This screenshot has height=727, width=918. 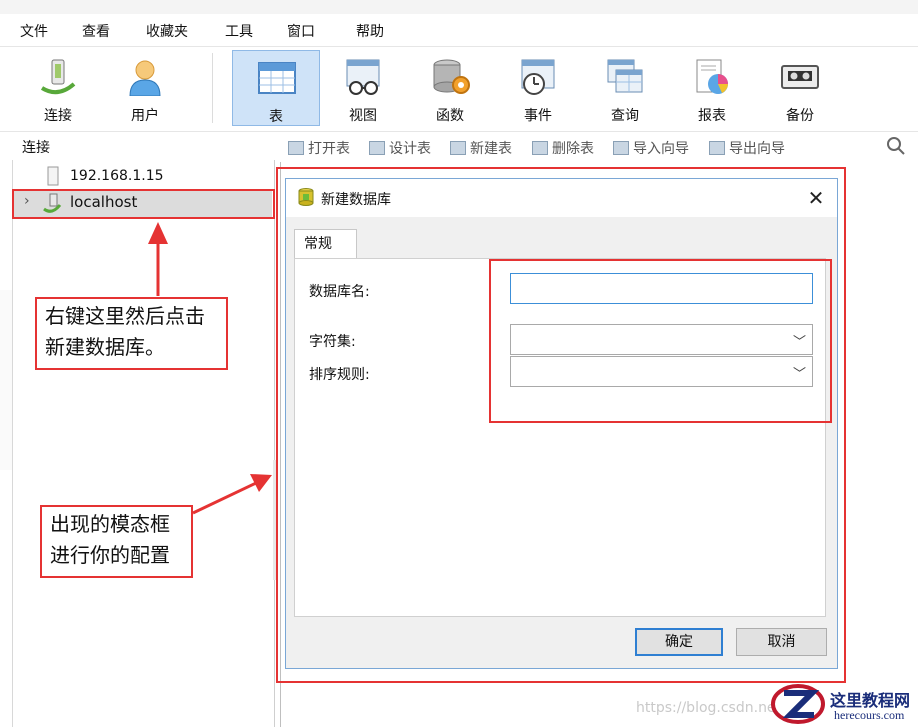 I want to click on watermark-subtitle: herecours.com, so click(x=869, y=715).